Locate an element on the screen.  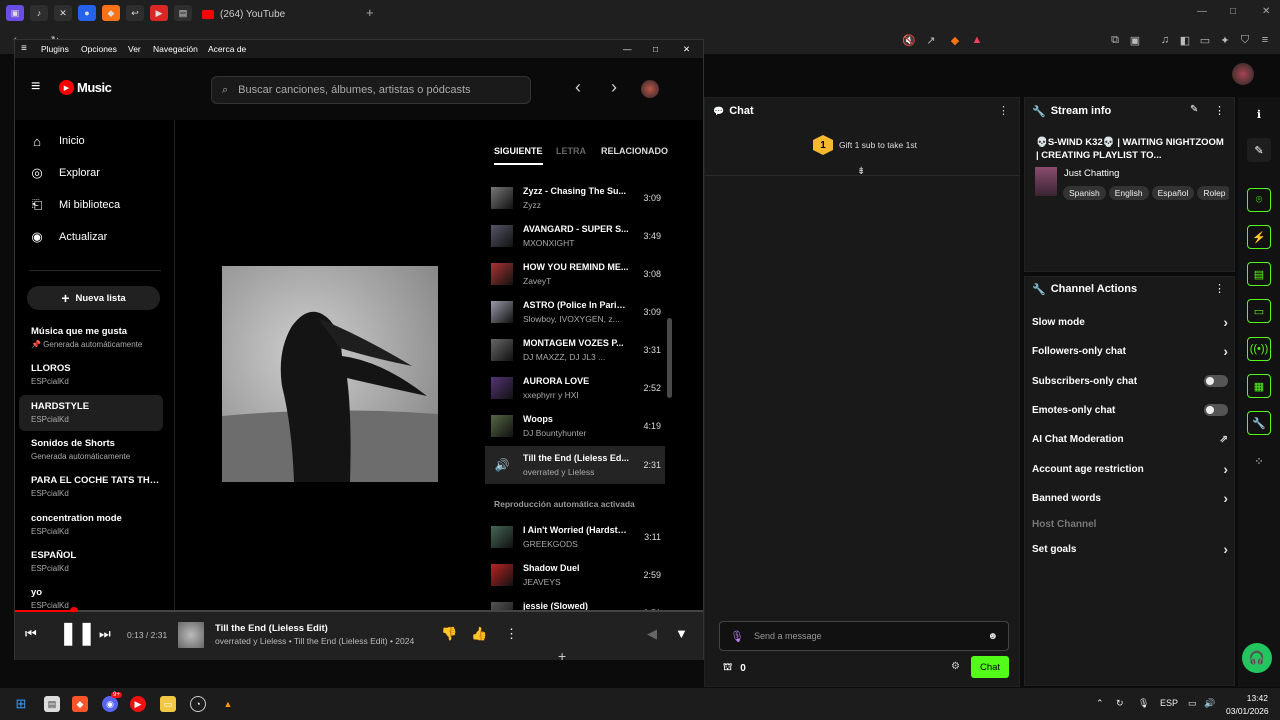
microphone-icon: 🎙 is located at coordinates (737, 636).